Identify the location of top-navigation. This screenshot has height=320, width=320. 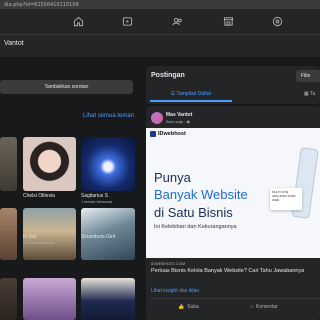
(160, 22).